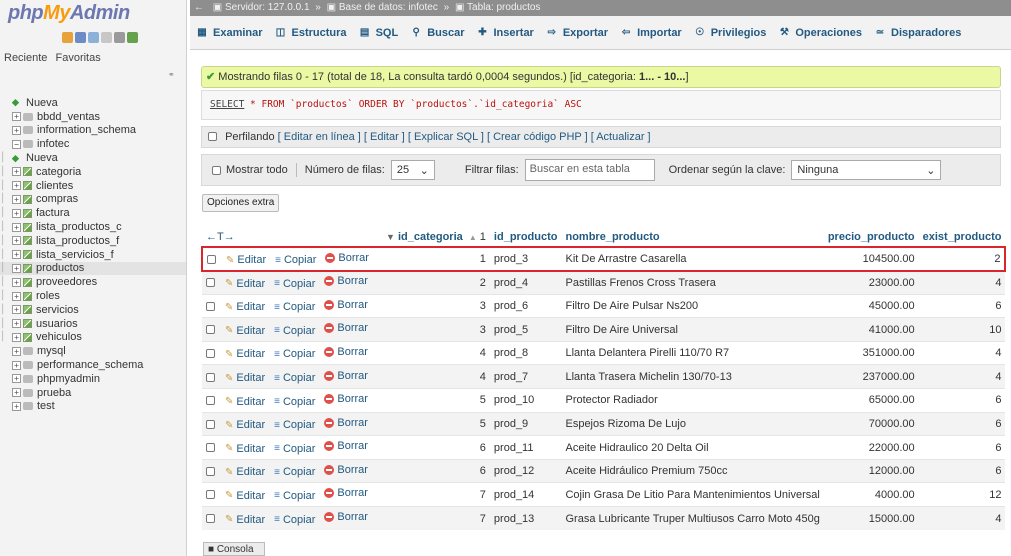  What do you see at coordinates (93, 213) in the screenshot?
I see `tree-item-factura: │ + factura` at bounding box center [93, 213].